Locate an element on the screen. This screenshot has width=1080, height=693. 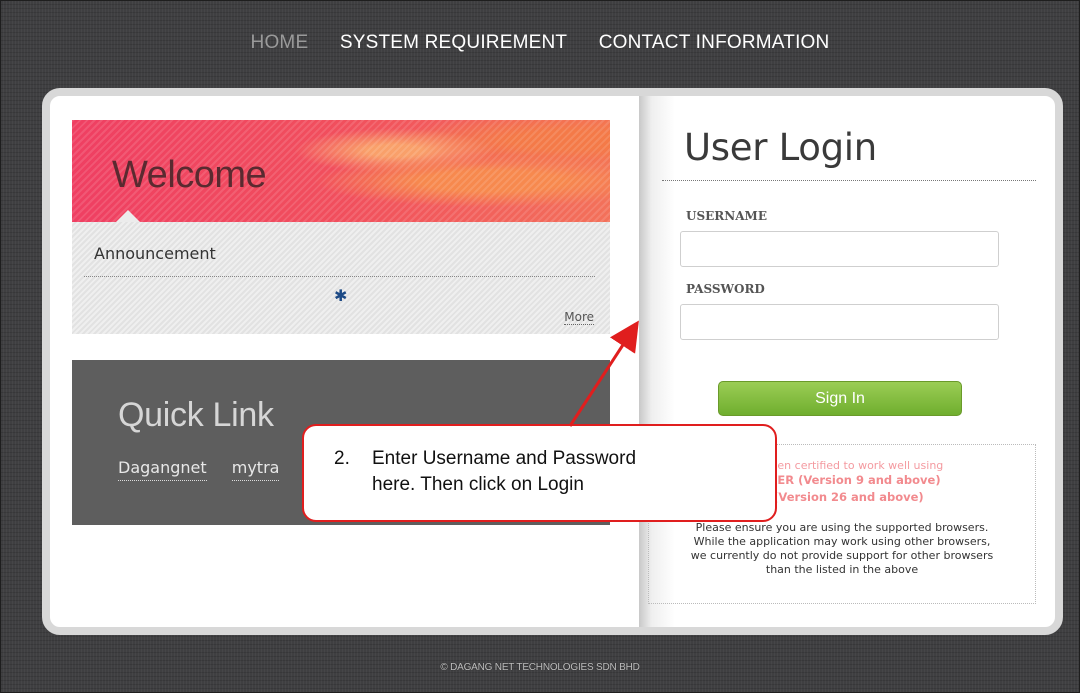
password-label: PASSWORD is located at coordinates (725, 289).